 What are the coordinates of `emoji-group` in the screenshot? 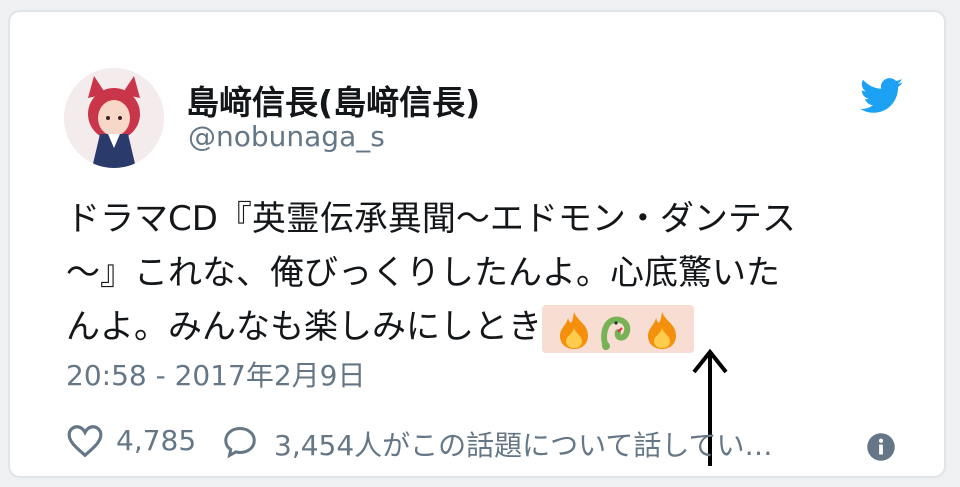 It's located at (618, 328).